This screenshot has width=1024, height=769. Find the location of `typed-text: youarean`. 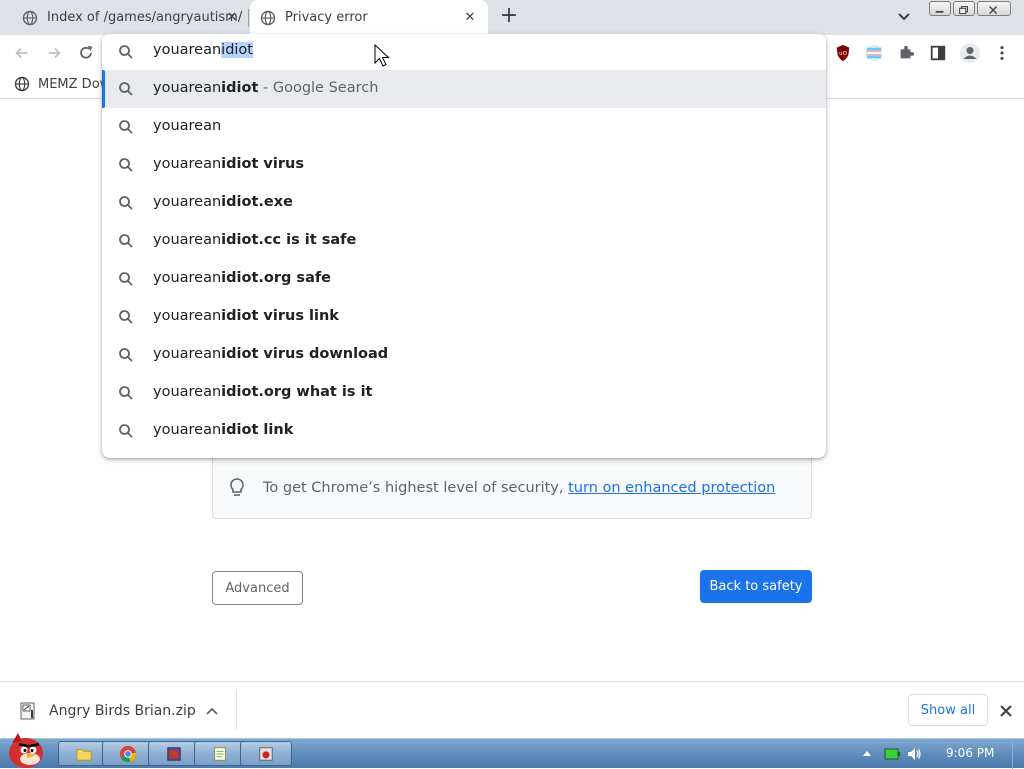

typed-text: youarean is located at coordinates (187, 50).